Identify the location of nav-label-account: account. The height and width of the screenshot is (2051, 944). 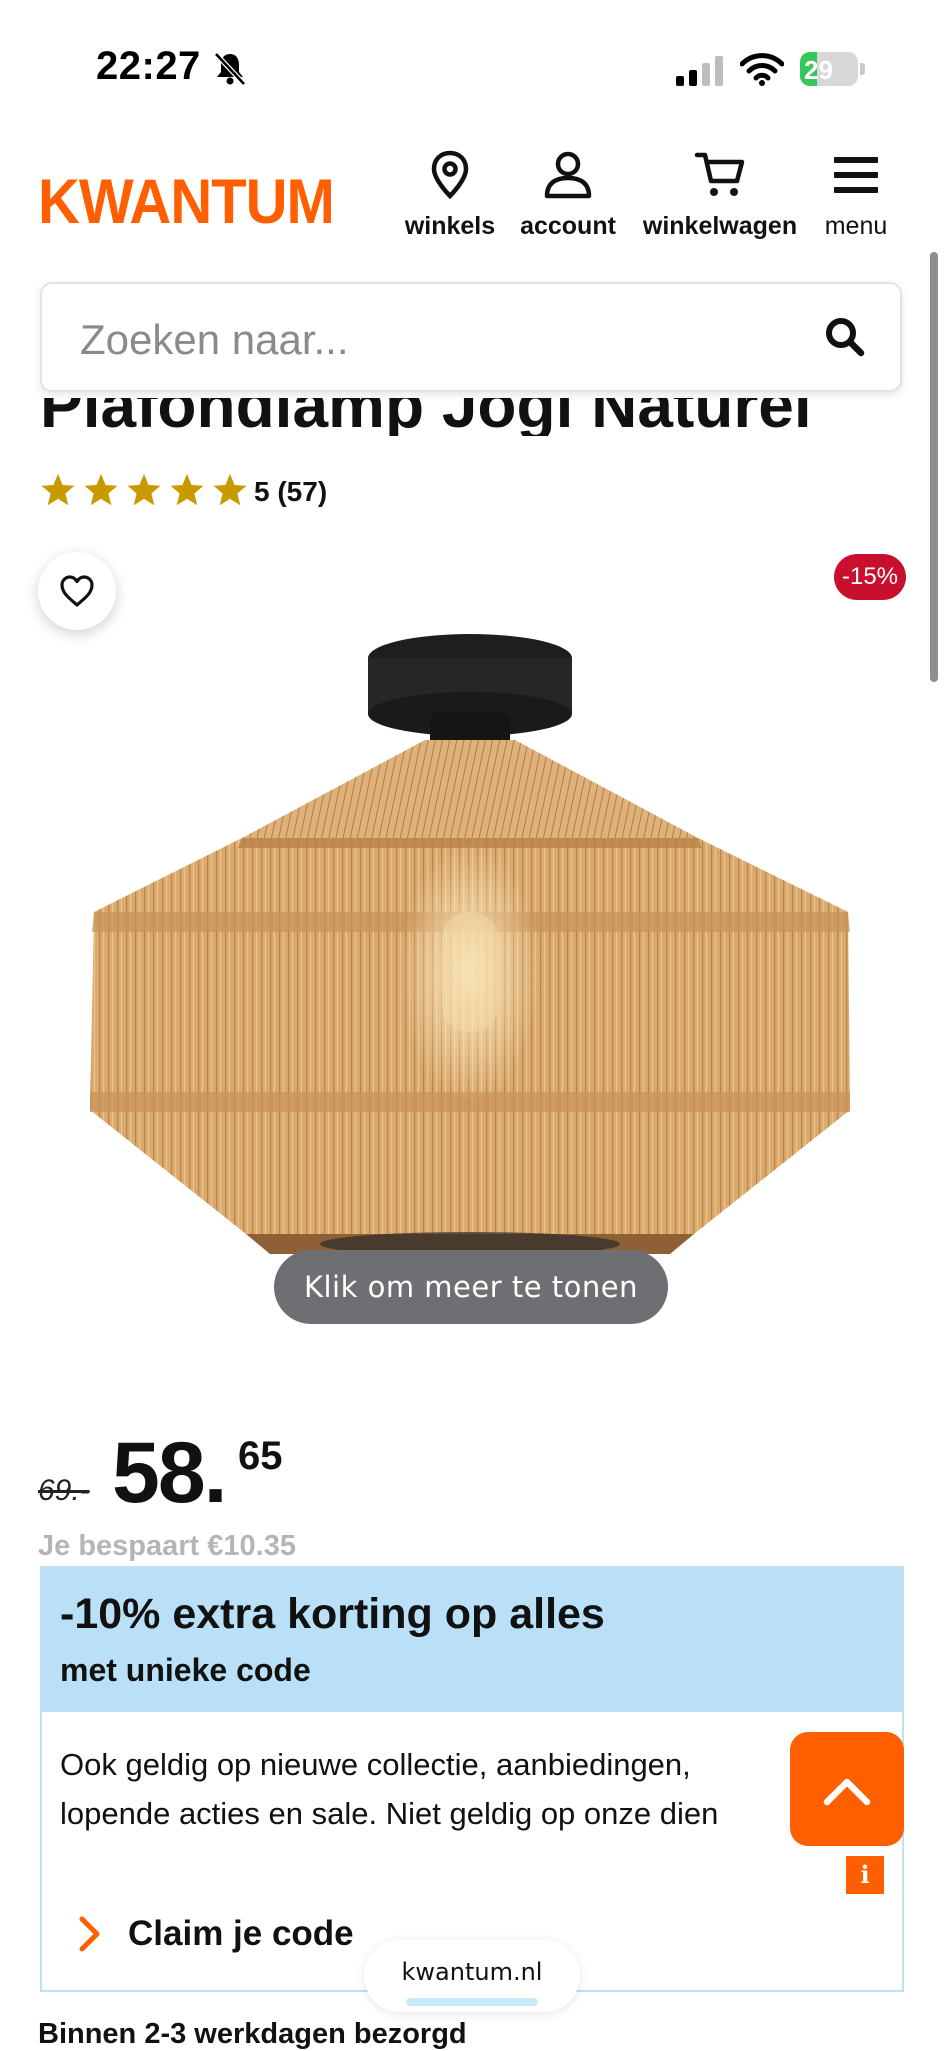
(568, 226).